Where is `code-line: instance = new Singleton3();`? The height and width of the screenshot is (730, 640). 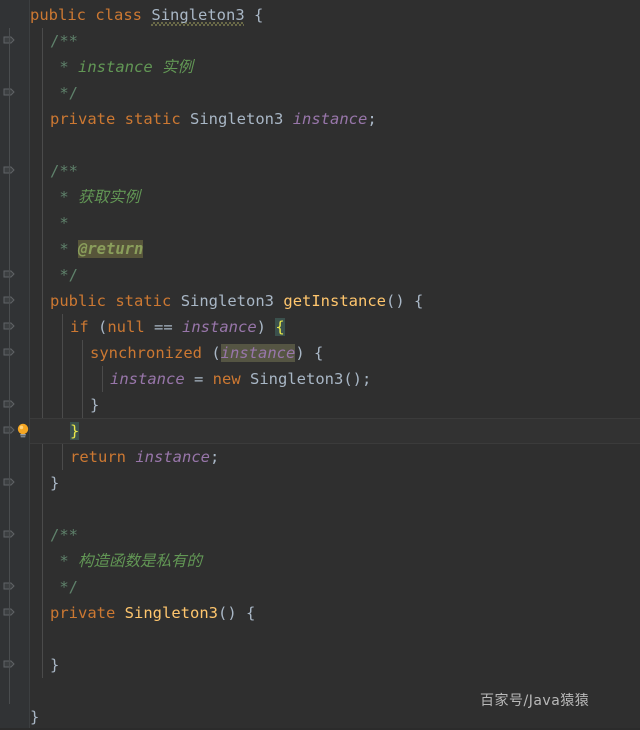
code-line: instance = new Singleton3(); is located at coordinates (320, 379).